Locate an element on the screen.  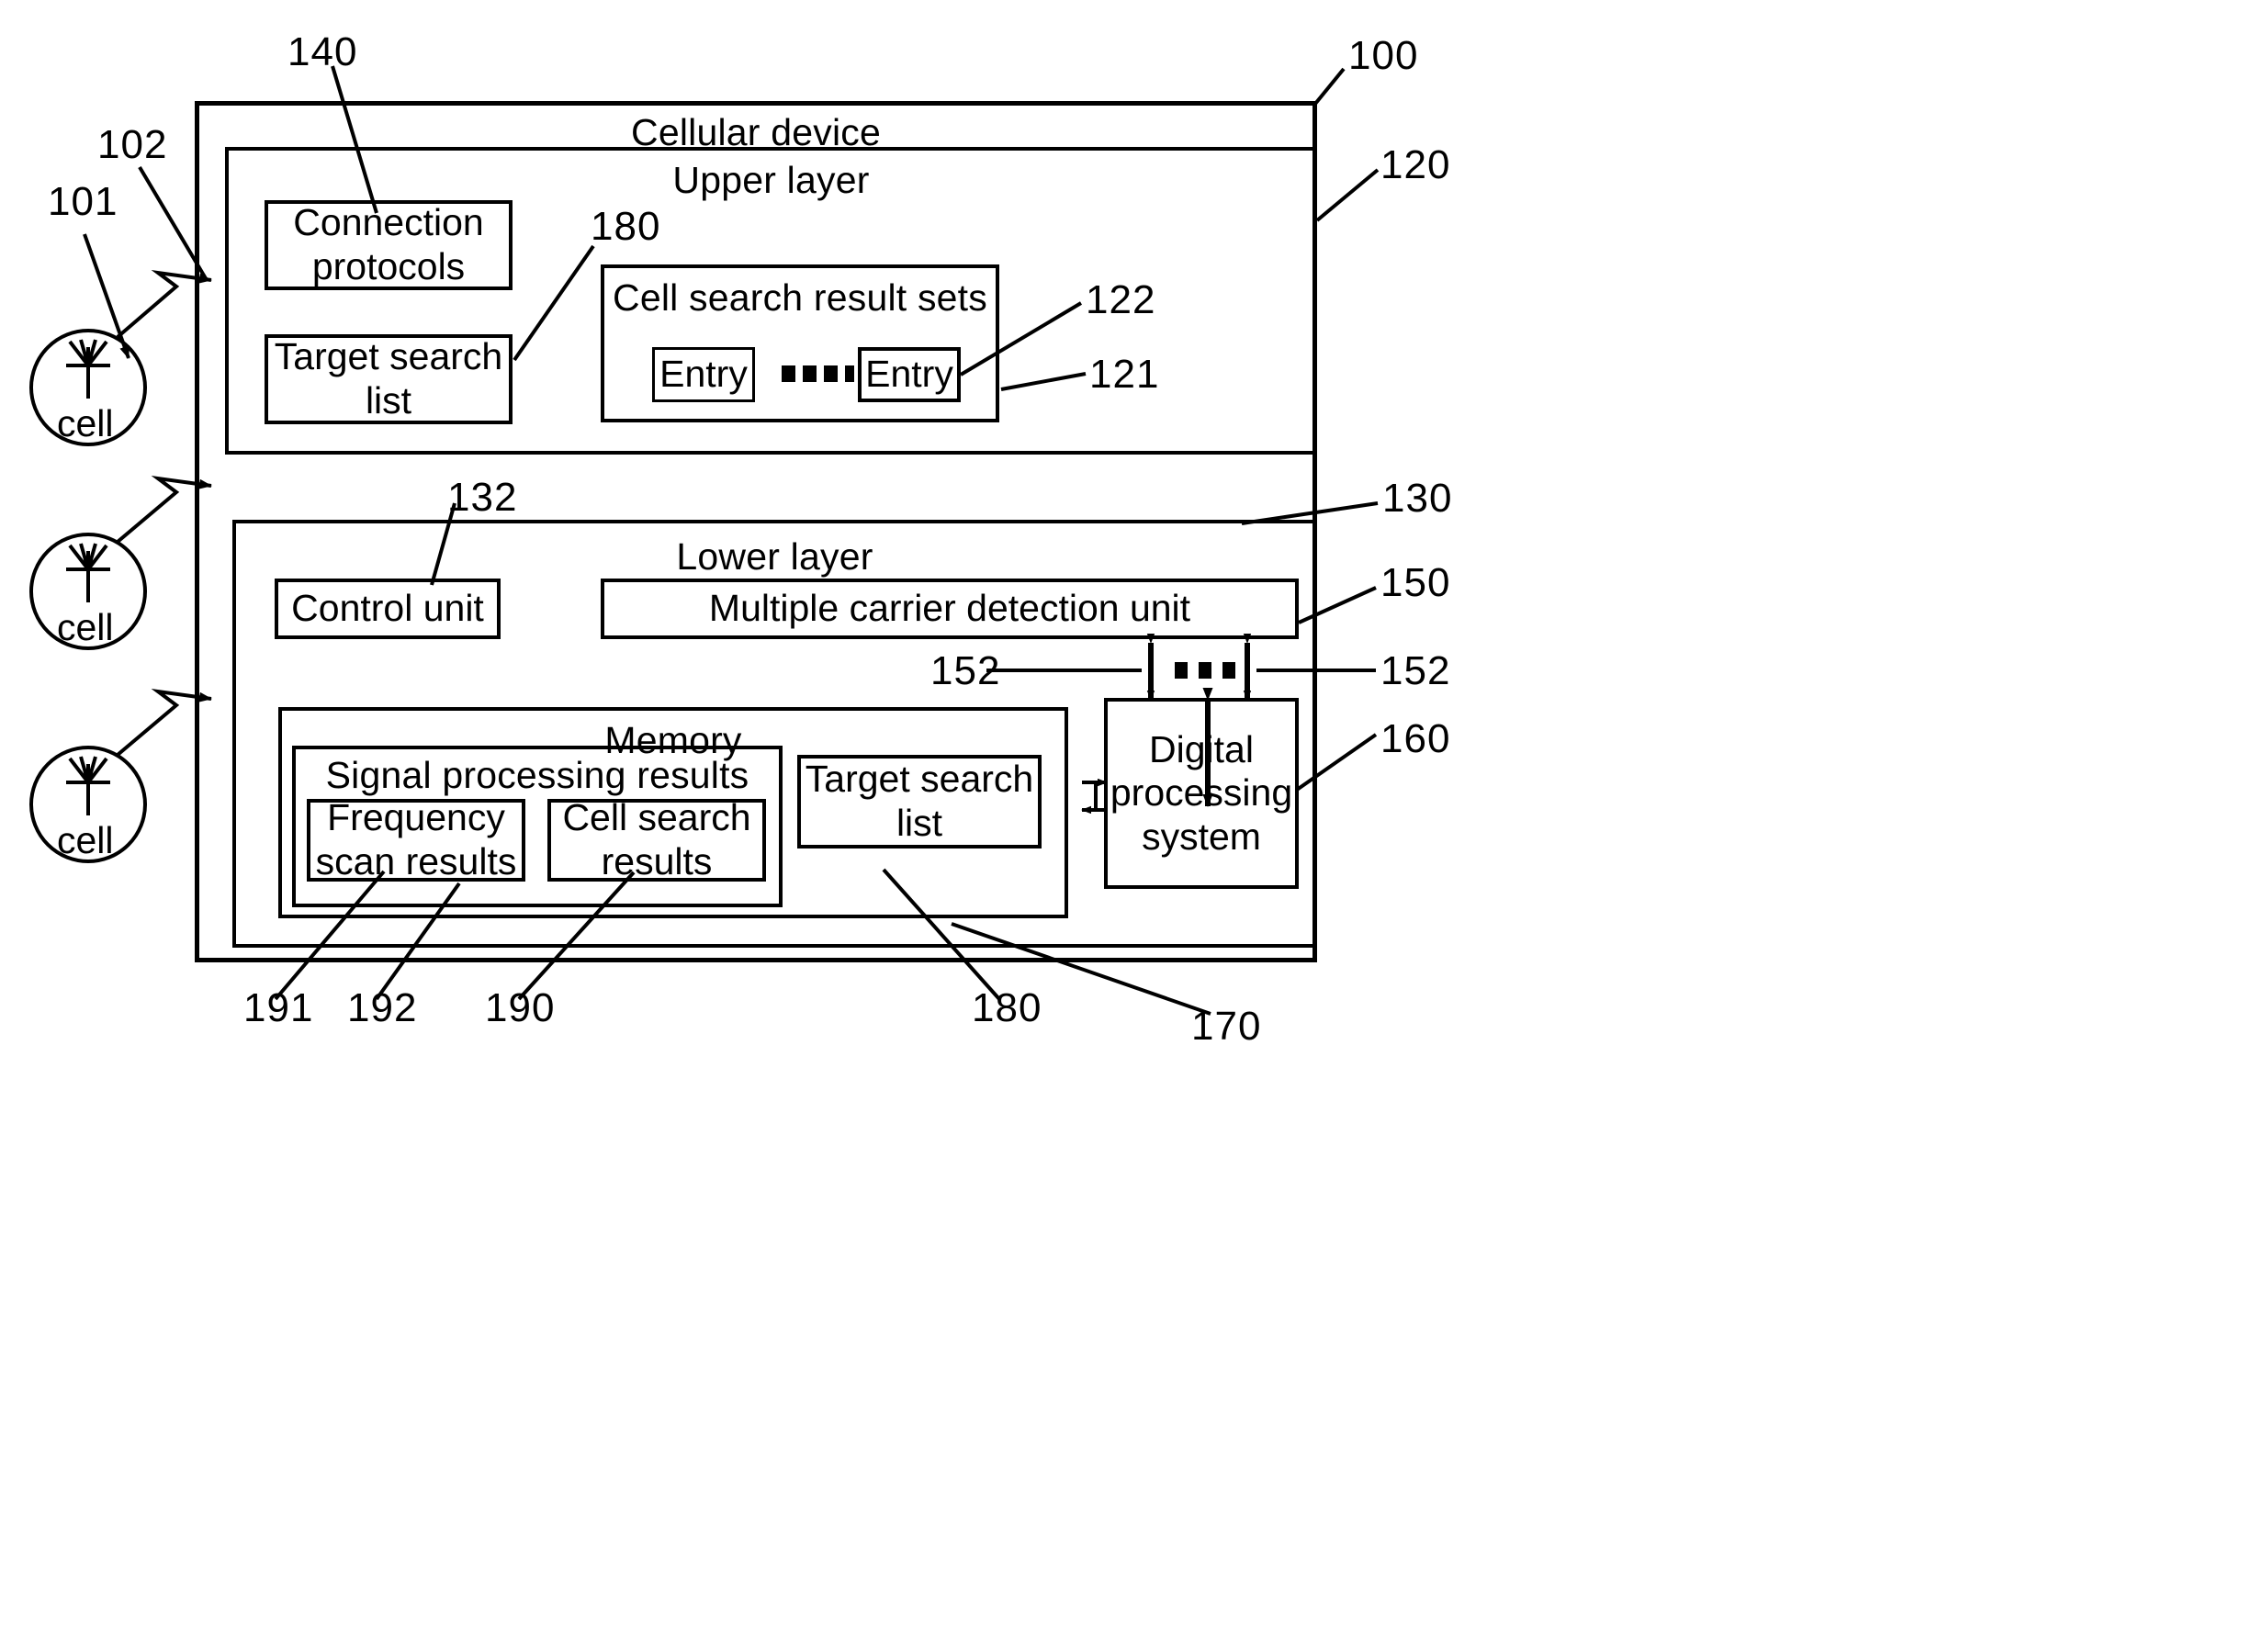
control-unit-label: Control unit is located at coordinates (387, 608).